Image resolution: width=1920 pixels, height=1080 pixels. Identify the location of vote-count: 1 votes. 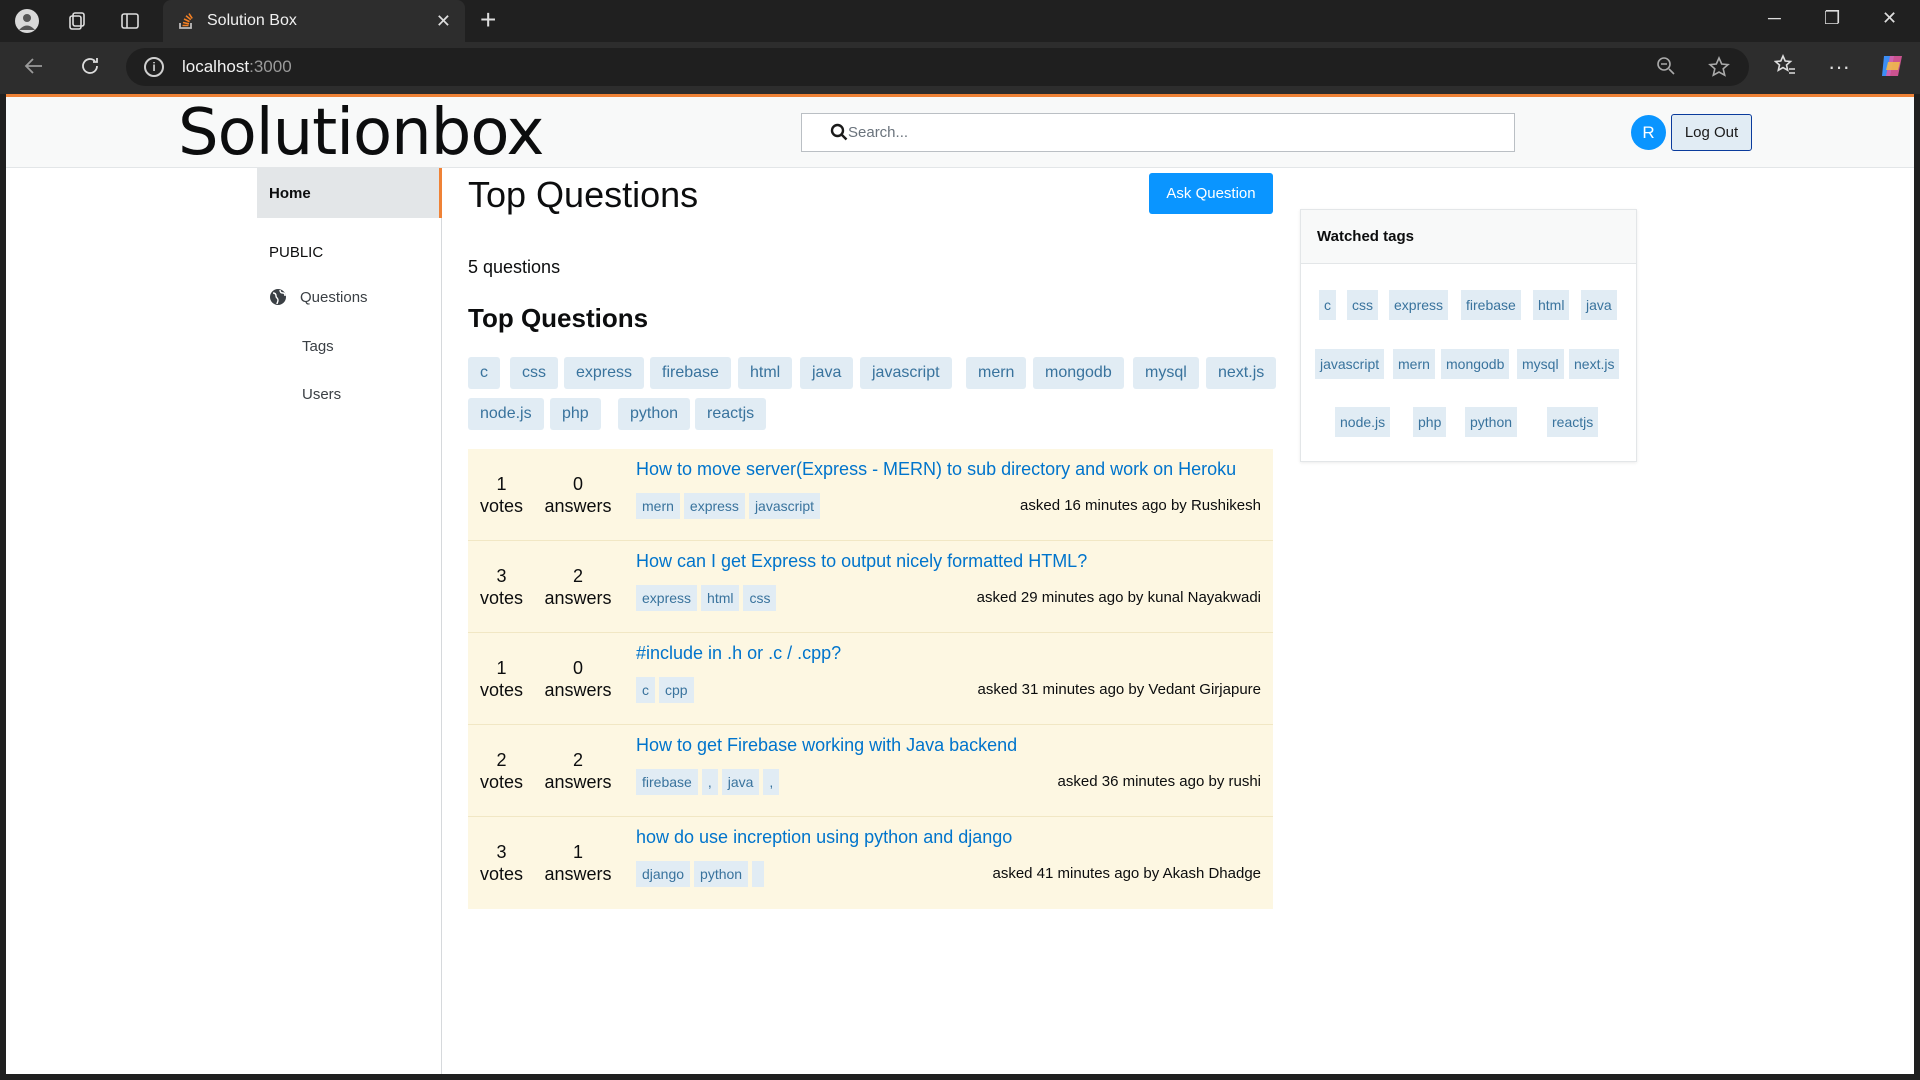
(501, 495).